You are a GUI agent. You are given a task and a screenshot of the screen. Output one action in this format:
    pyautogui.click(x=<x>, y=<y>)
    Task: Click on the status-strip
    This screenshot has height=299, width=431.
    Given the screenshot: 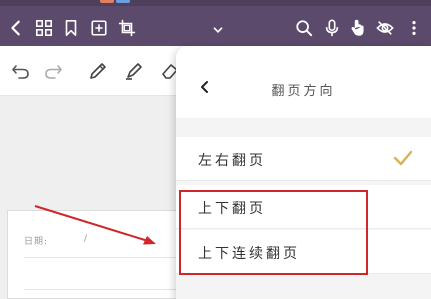 What is the action you would take?
    pyautogui.click(x=215, y=3)
    